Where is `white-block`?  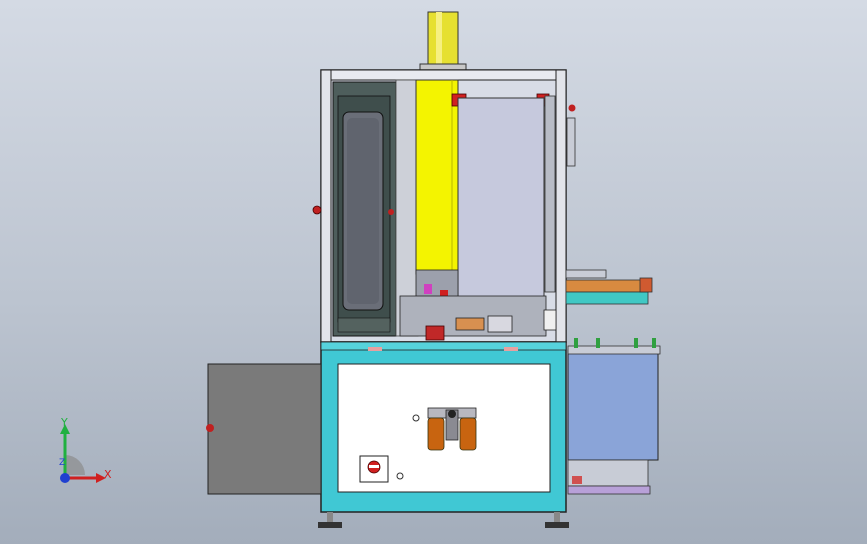
white-block is located at coordinates (550, 320).